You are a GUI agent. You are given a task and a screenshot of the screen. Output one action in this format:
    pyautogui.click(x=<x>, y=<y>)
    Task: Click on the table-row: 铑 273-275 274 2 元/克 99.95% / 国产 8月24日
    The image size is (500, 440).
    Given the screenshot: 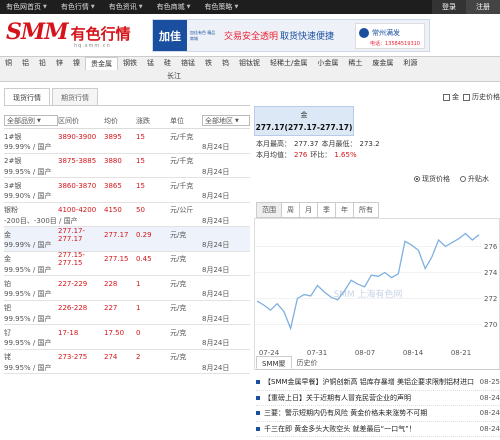 What is the action you would take?
    pyautogui.click(x=127, y=362)
    